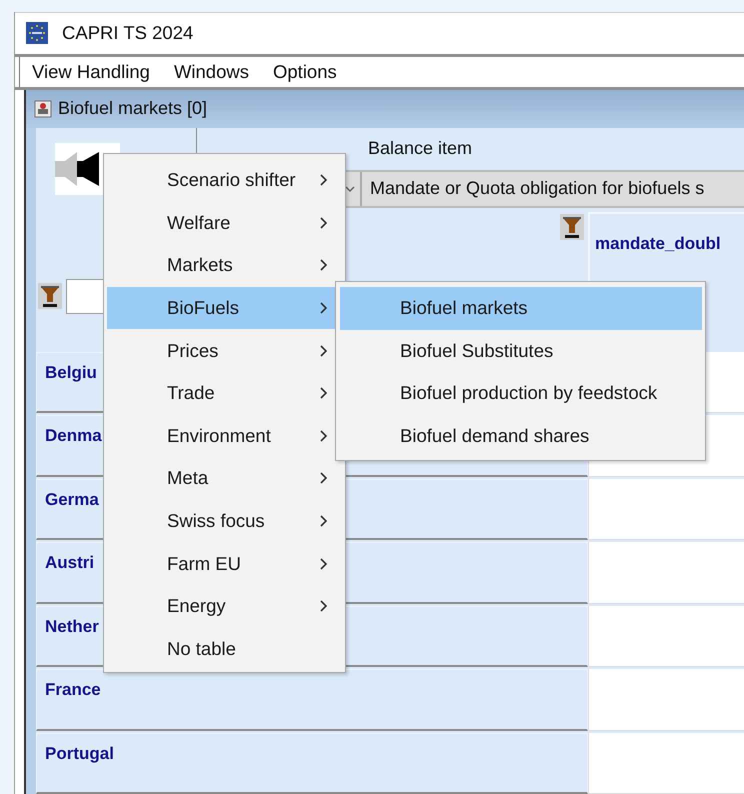 Image resolution: width=744 pixels, height=794 pixels. What do you see at coordinates (224, 563) in the screenshot?
I see `menu-item: Farm EU` at bounding box center [224, 563].